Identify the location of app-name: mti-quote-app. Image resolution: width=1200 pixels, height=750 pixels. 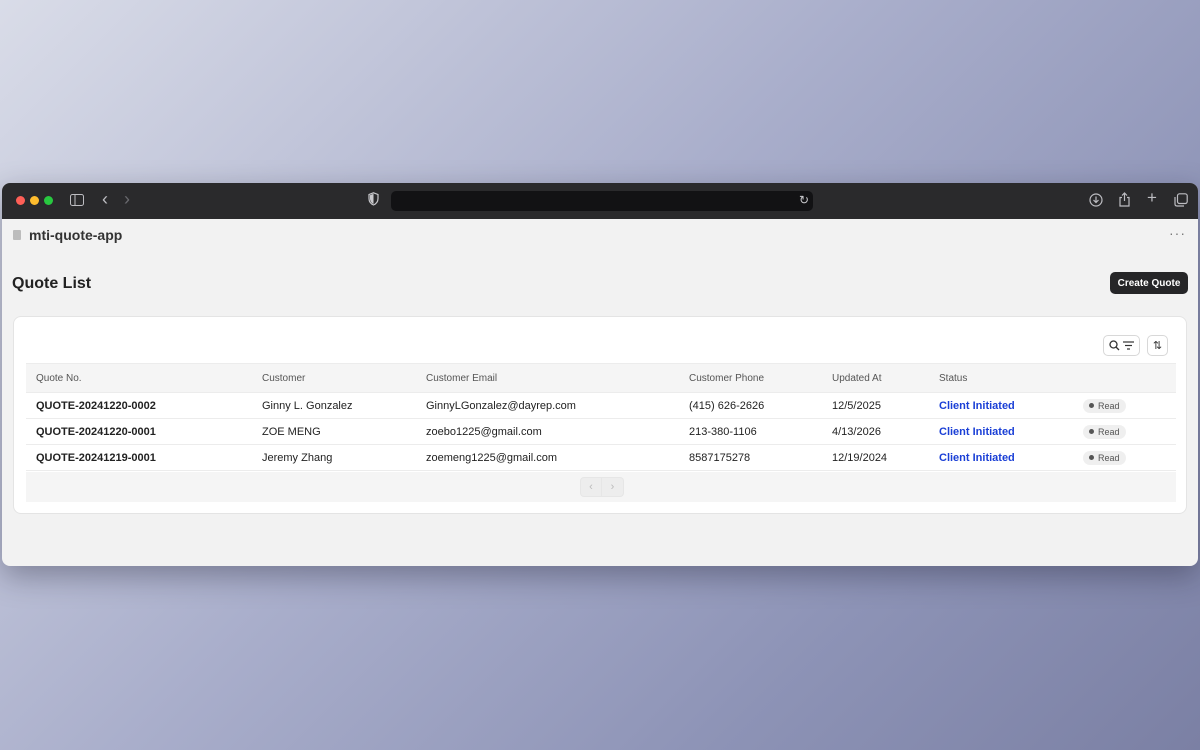
(76, 235).